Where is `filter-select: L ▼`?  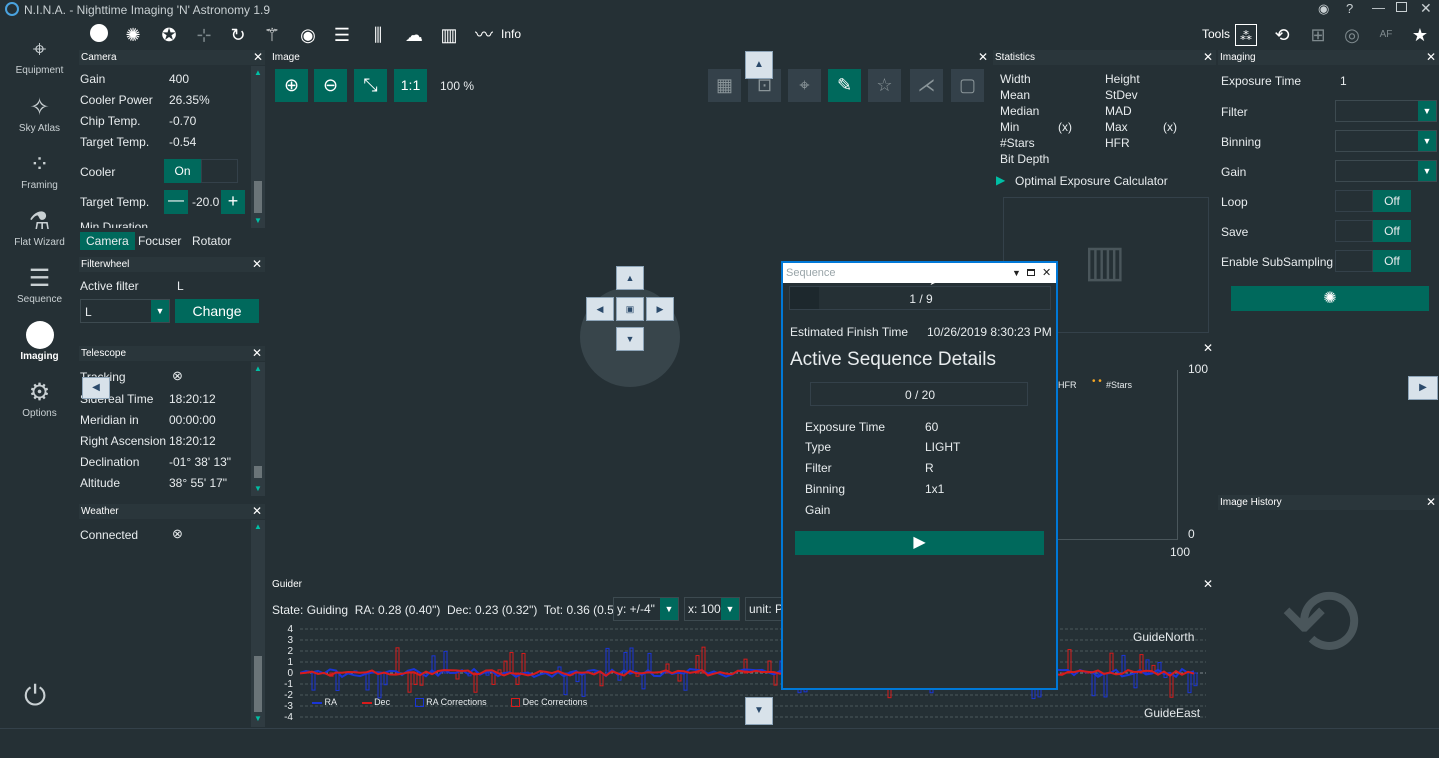
filter-select: L ▼ is located at coordinates (125, 311).